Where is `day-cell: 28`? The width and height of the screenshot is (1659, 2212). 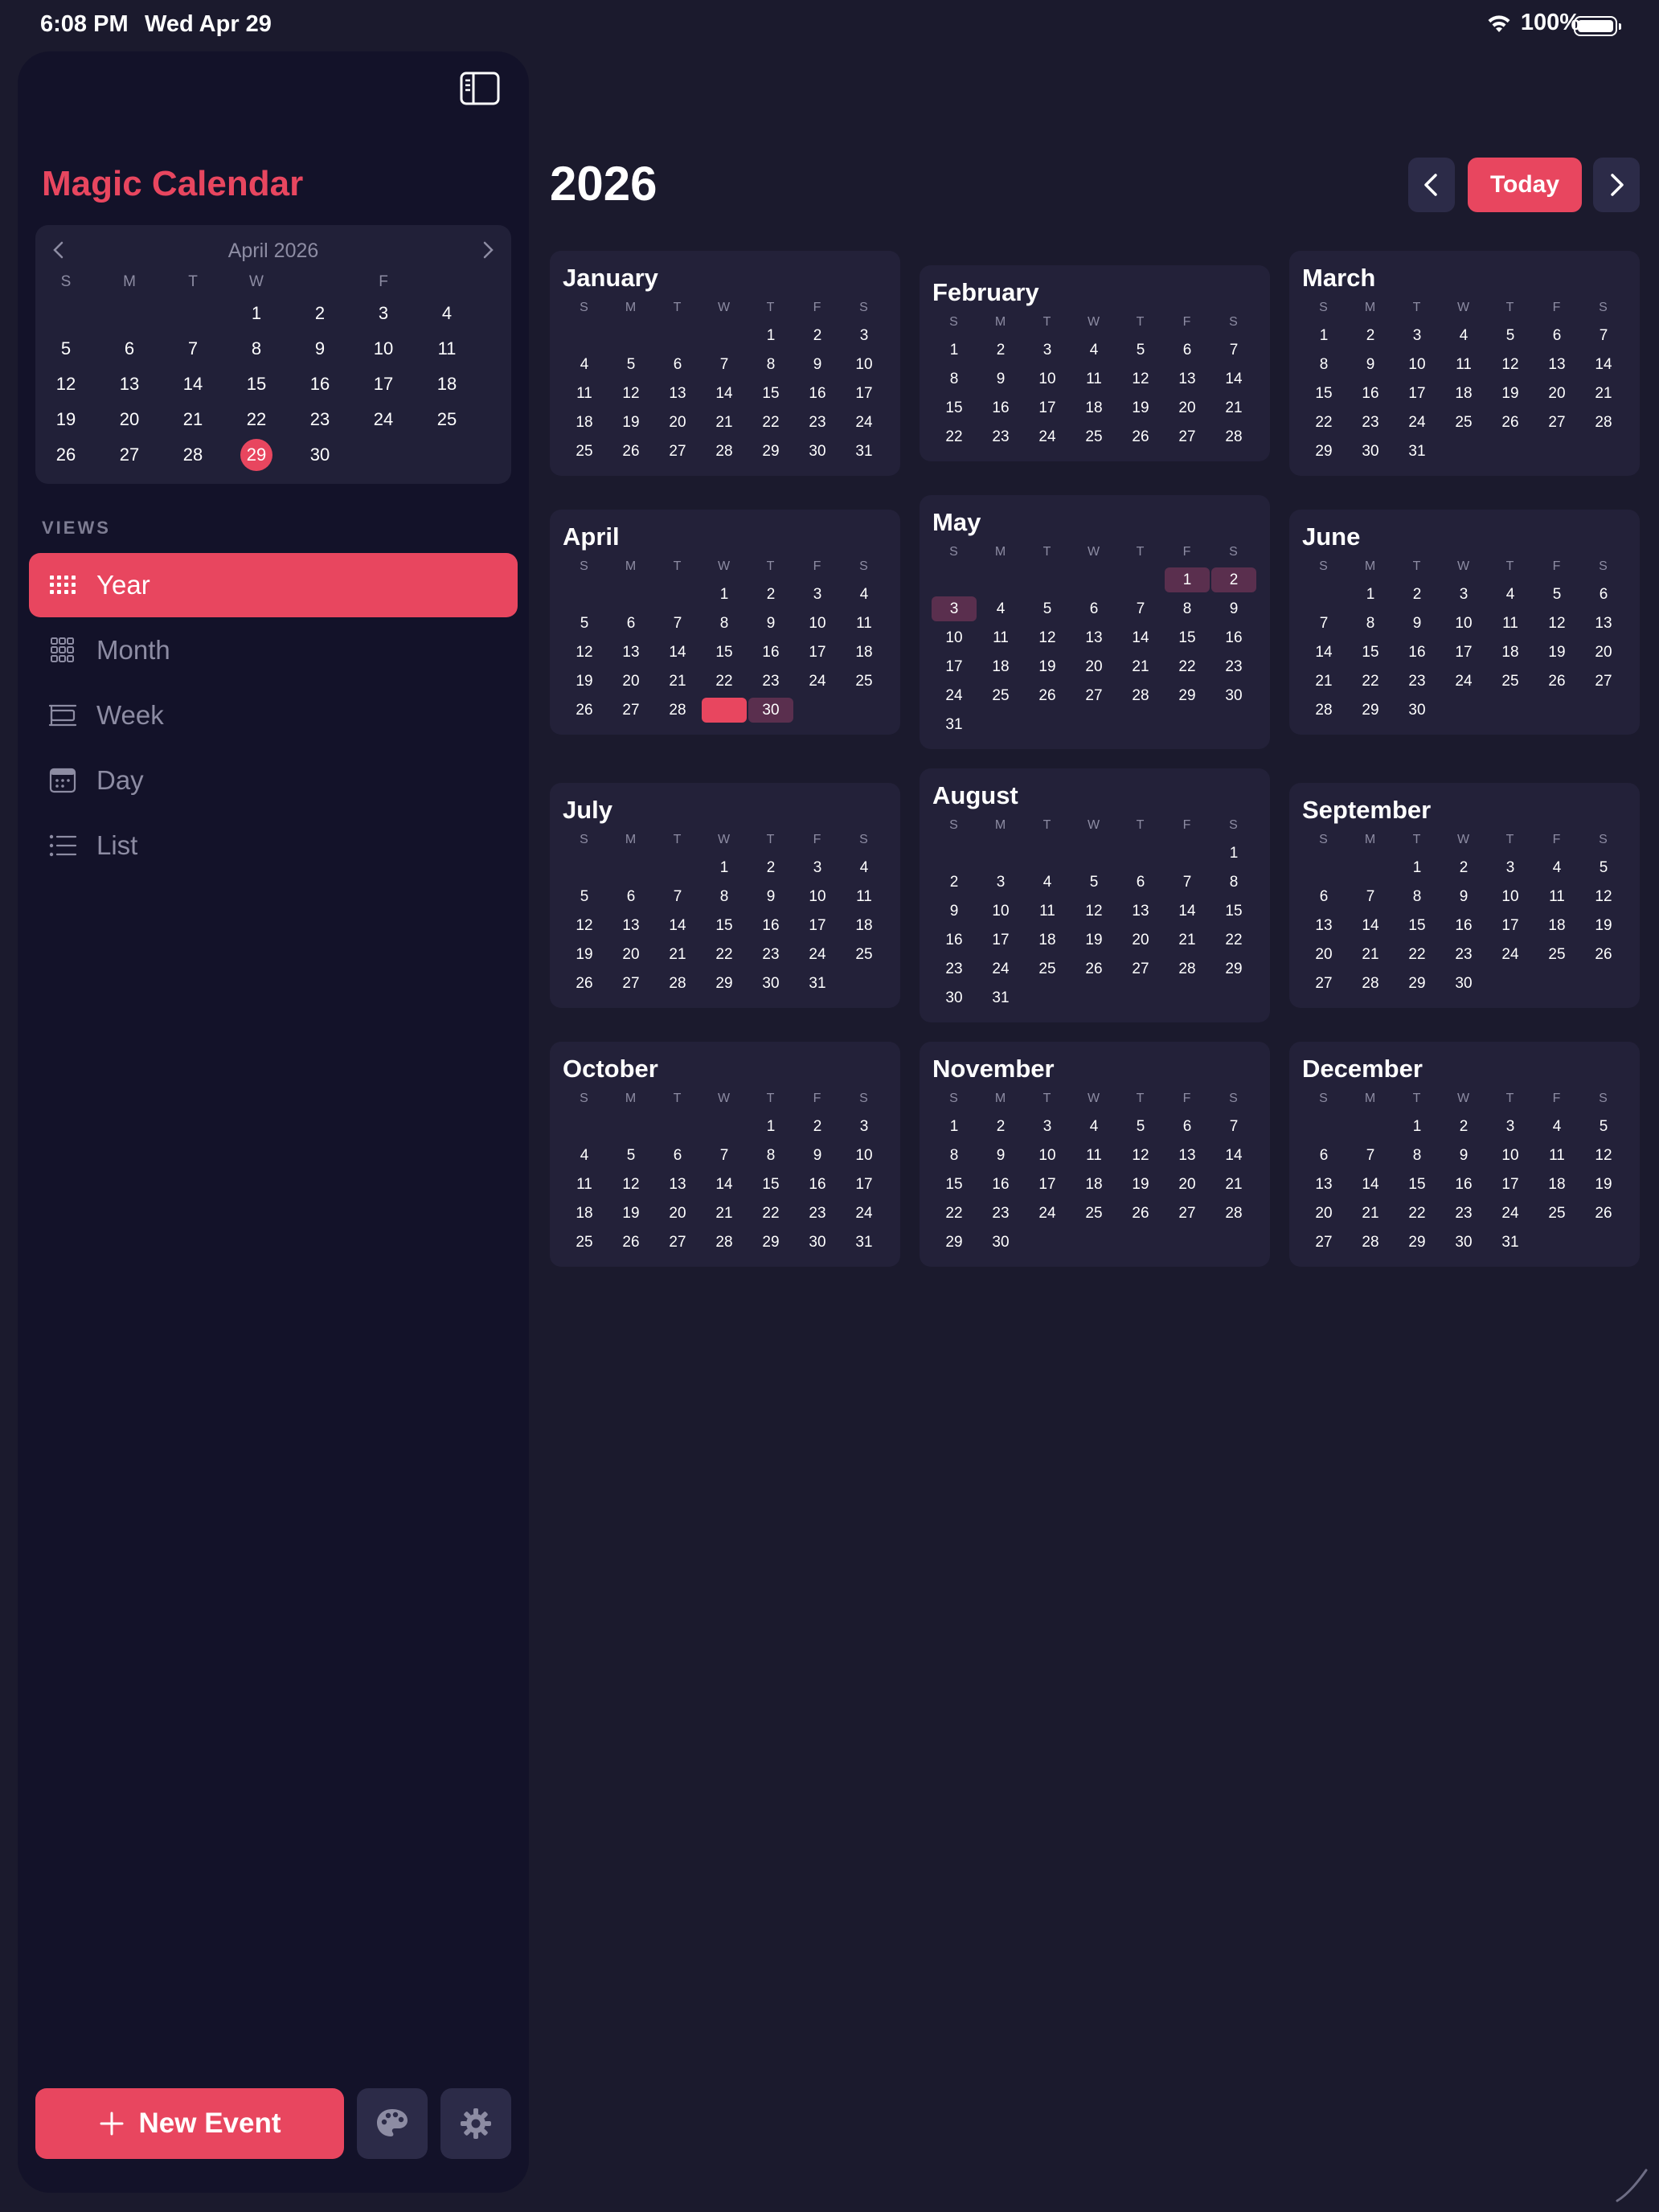
day-cell: 28 is located at coordinates (1370, 1242).